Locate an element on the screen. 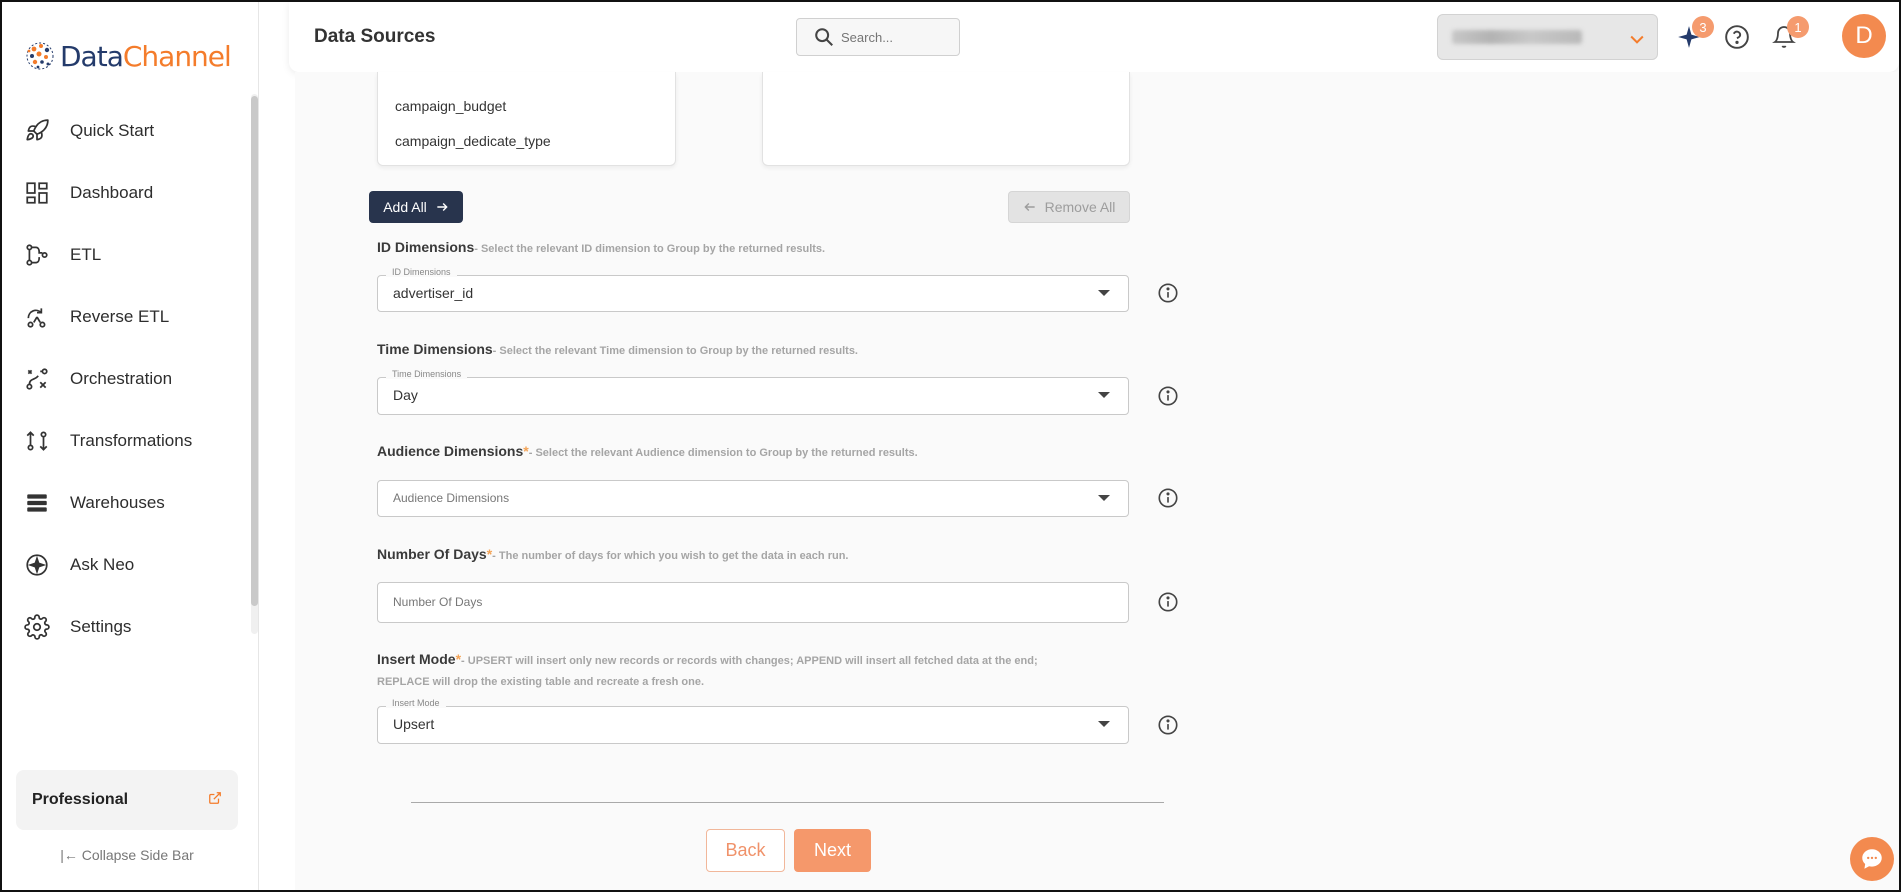  plan-card: Professional is located at coordinates (127, 800).